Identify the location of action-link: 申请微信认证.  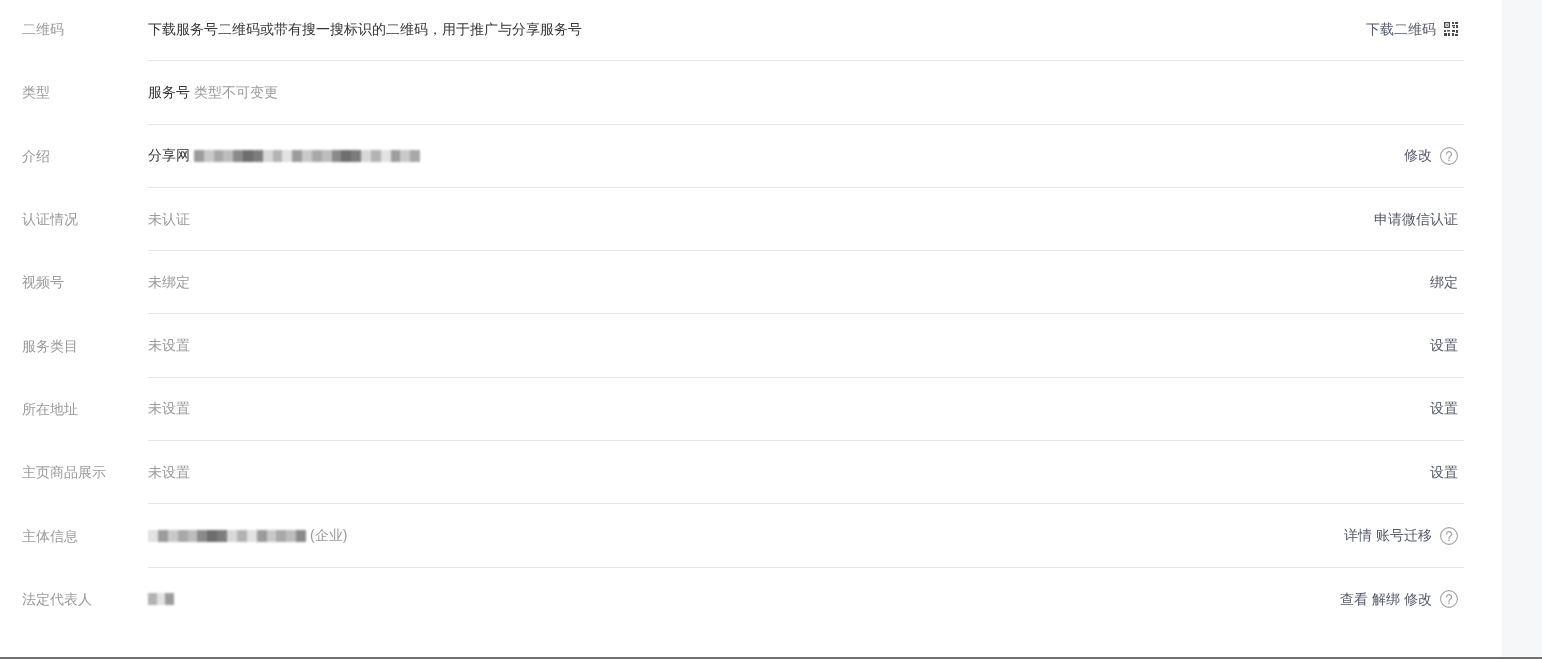
(1416, 219).